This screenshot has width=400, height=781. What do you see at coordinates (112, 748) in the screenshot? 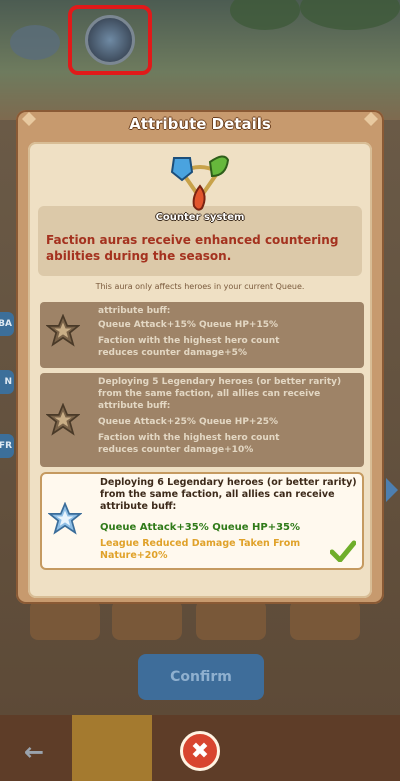
I see `tab-active` at bounding box center [112, 748].